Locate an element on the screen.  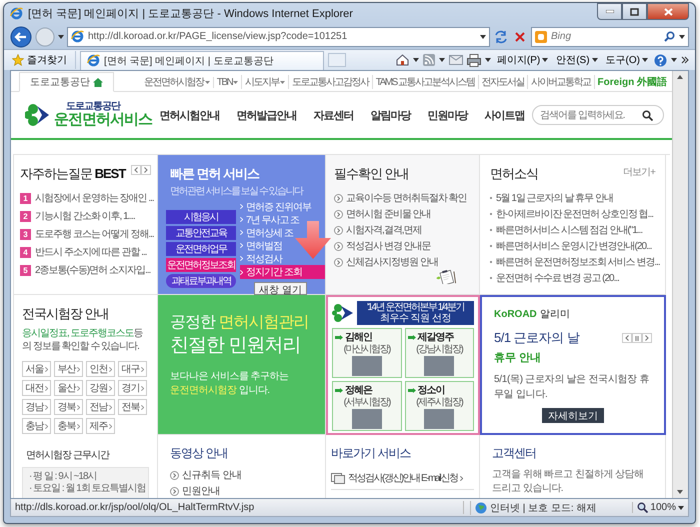
close-button is located at coordinates (668, 11).